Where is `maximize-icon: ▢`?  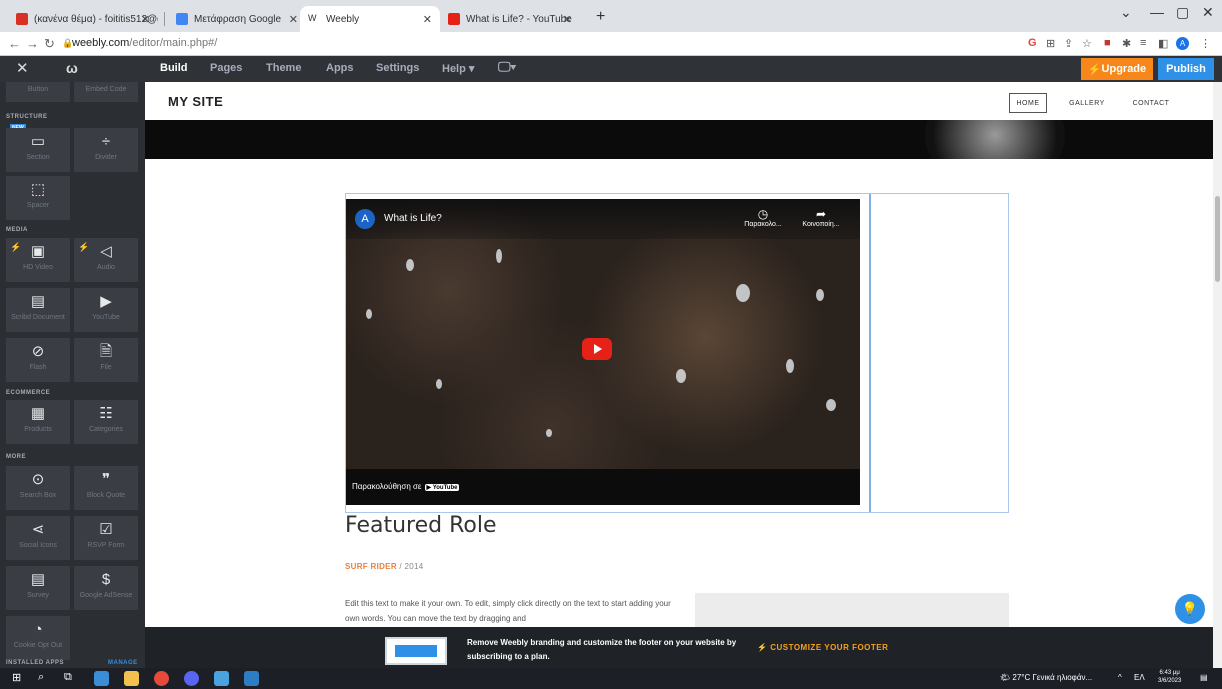
maximize-icon: ▢ is located at coordinates (1182, 12).